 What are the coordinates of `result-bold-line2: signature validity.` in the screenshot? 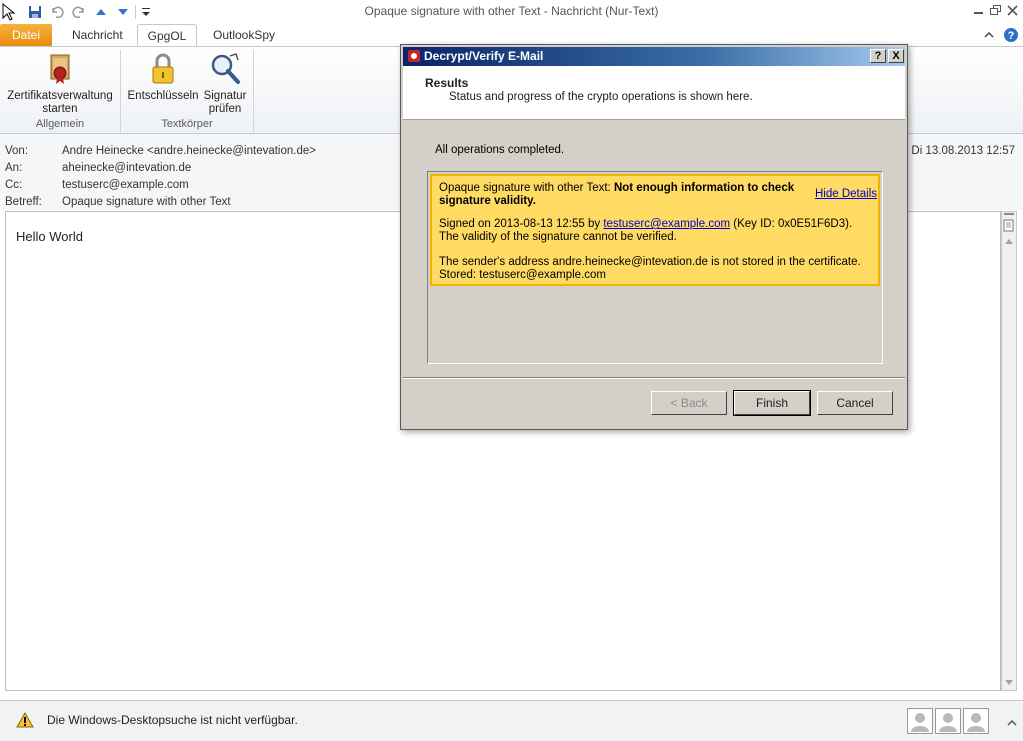 It's located at (487, 201).